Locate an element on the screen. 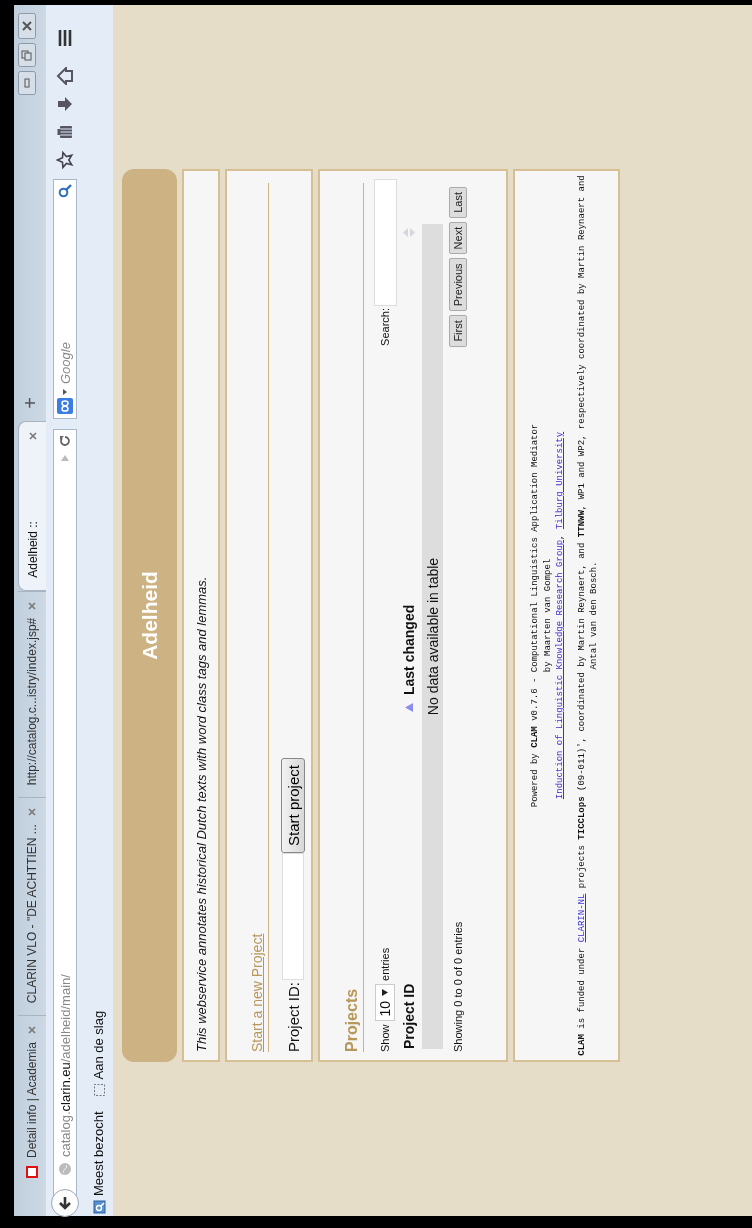 The image size is (752, 1228). pager-button: Previous is located at coordinates (458, 285).